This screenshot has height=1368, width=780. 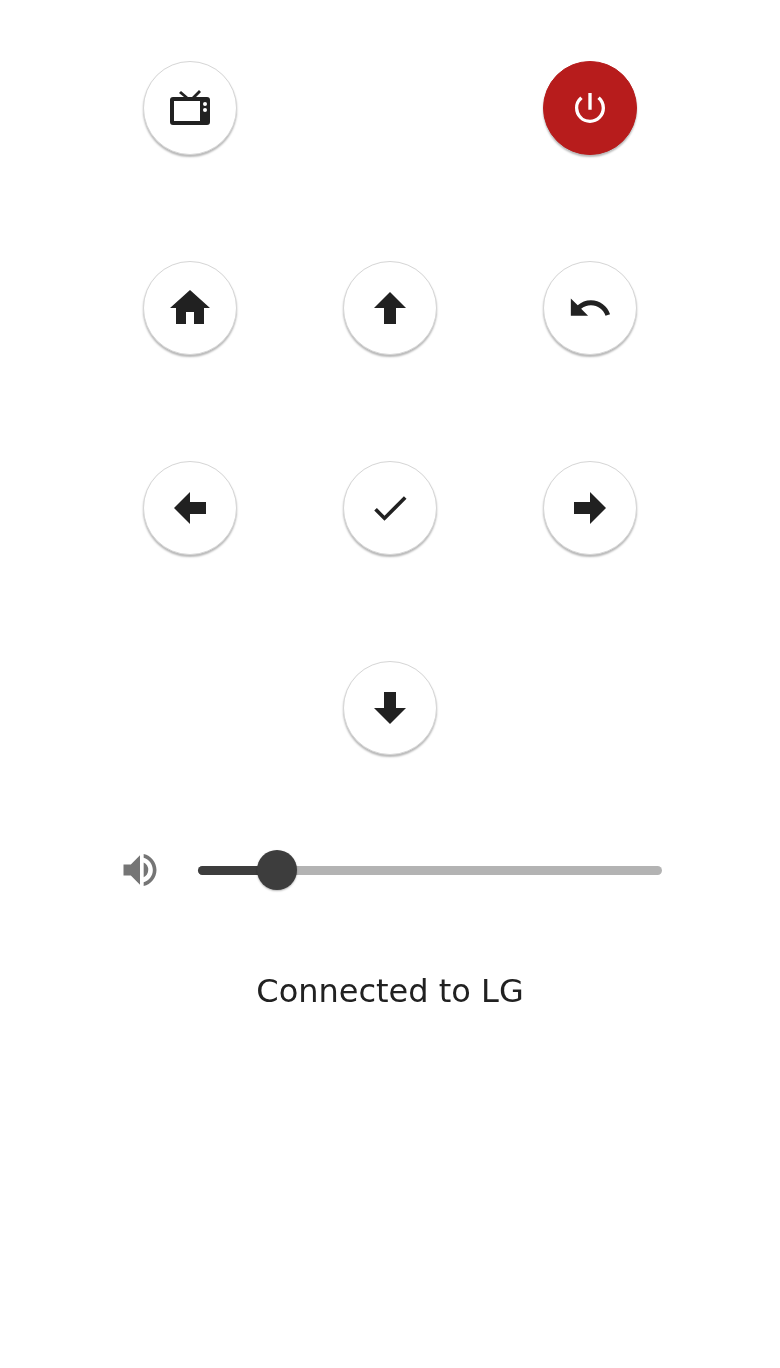 I want to click on volume-slider, so click(x=430, y=870).